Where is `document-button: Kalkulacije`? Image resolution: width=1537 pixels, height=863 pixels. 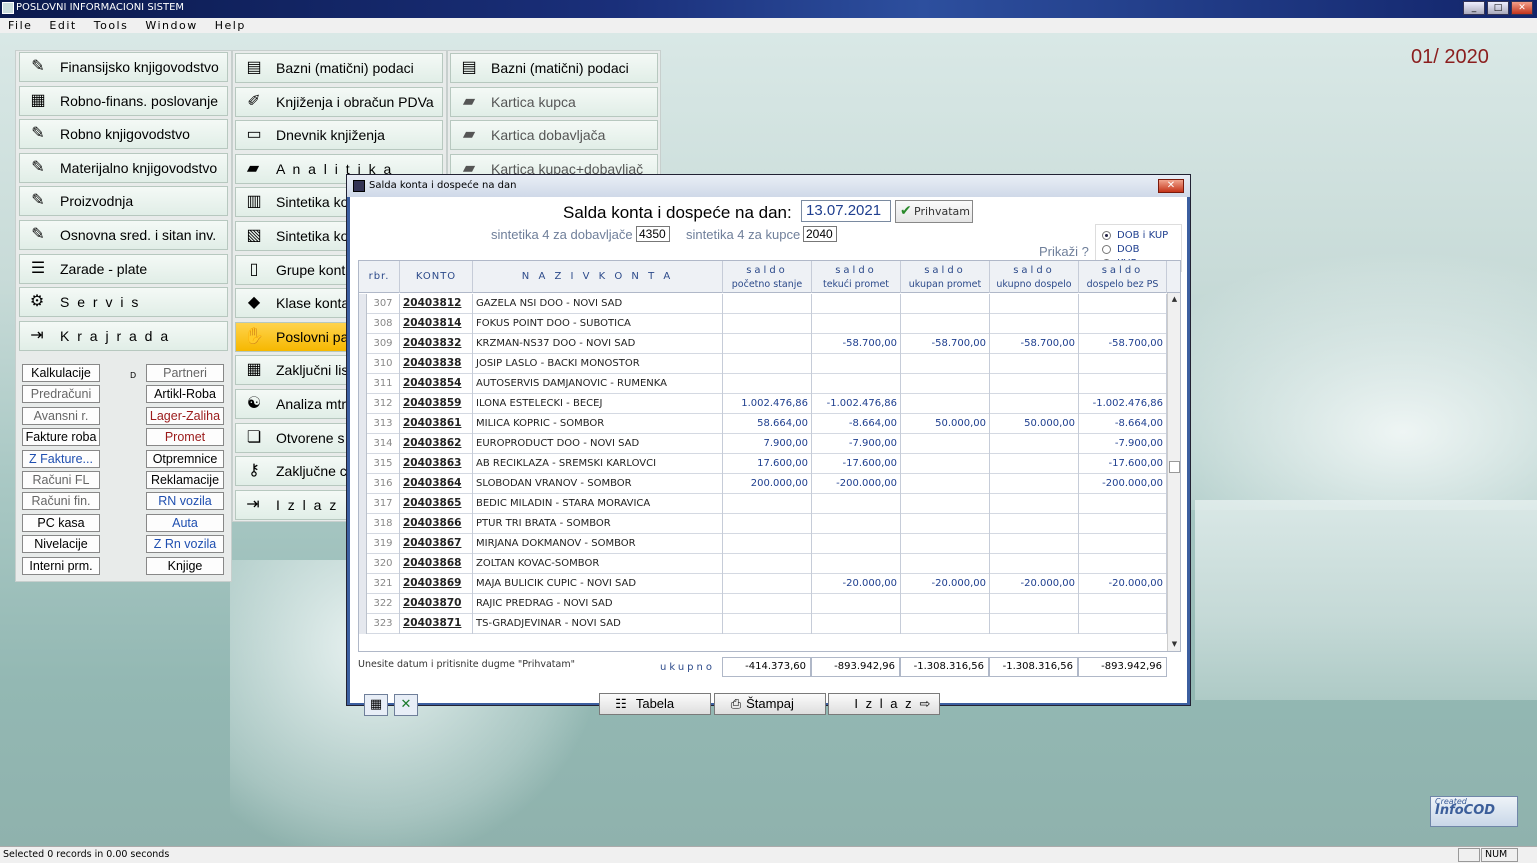
document-button: Kalkulacije is located at coordinates (61, 373).